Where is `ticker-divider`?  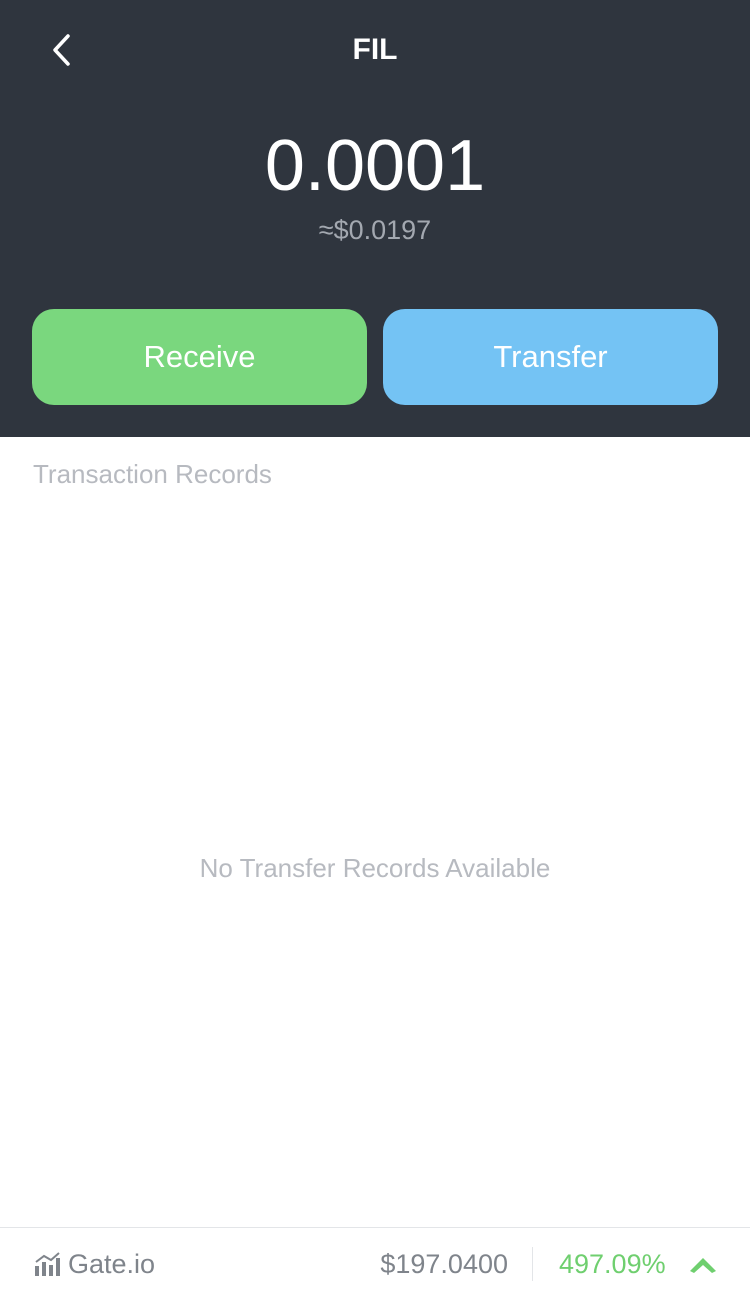 ticker-divider is located at coordinates (532, 1264).